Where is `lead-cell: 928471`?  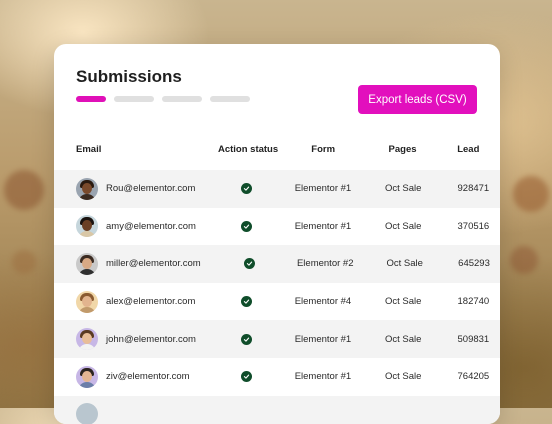
lead-cell: 928471 is located at coordinates (473, 189).